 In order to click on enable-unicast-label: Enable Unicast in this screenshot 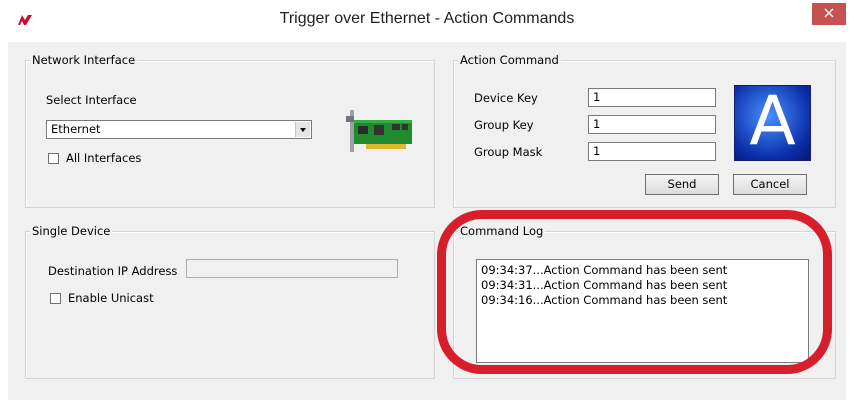, I will do `click(111, 298)`.